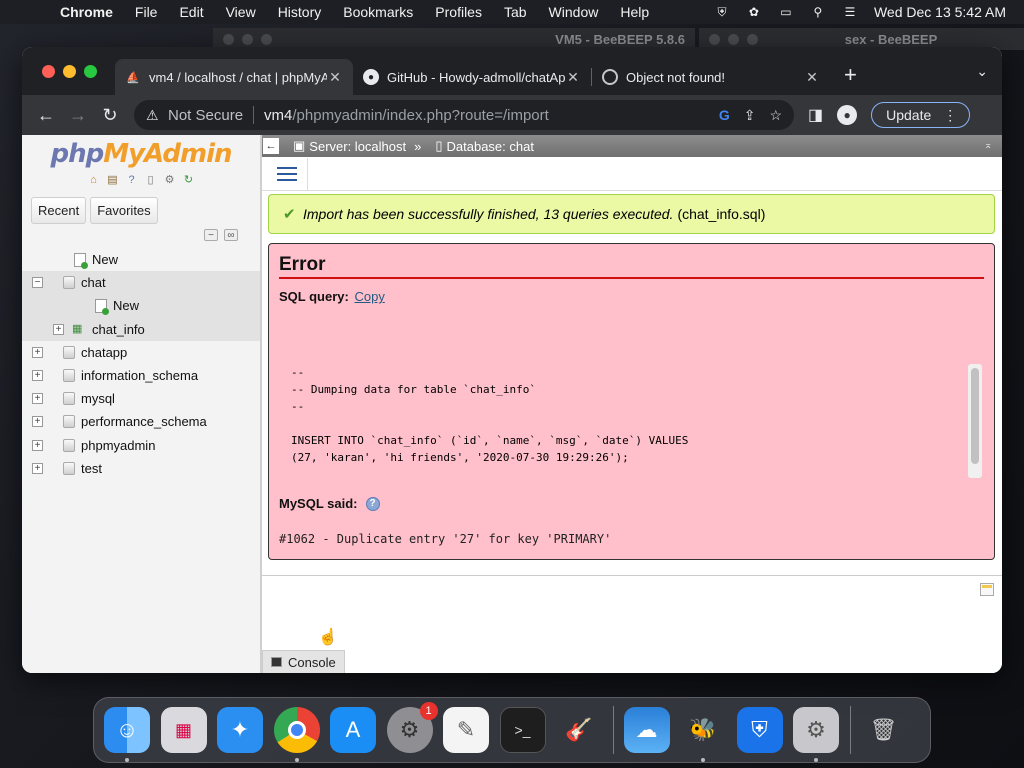 The width and height of the screenshot is (1024, 768). I want to click on side-panel-icon: ◨, so click(815, 115).